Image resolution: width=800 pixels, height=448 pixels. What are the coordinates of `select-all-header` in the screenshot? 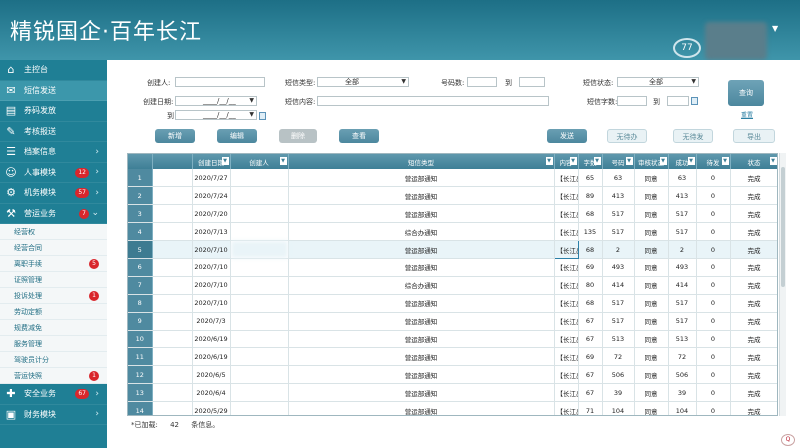 It's located at (172, 161).